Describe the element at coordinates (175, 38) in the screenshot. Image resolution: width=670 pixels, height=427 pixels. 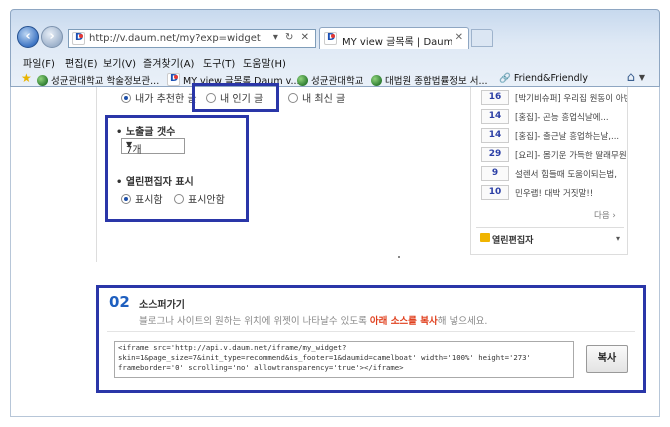
I see `address-url: http://v.daum.net/my?exp=widget` at that location.